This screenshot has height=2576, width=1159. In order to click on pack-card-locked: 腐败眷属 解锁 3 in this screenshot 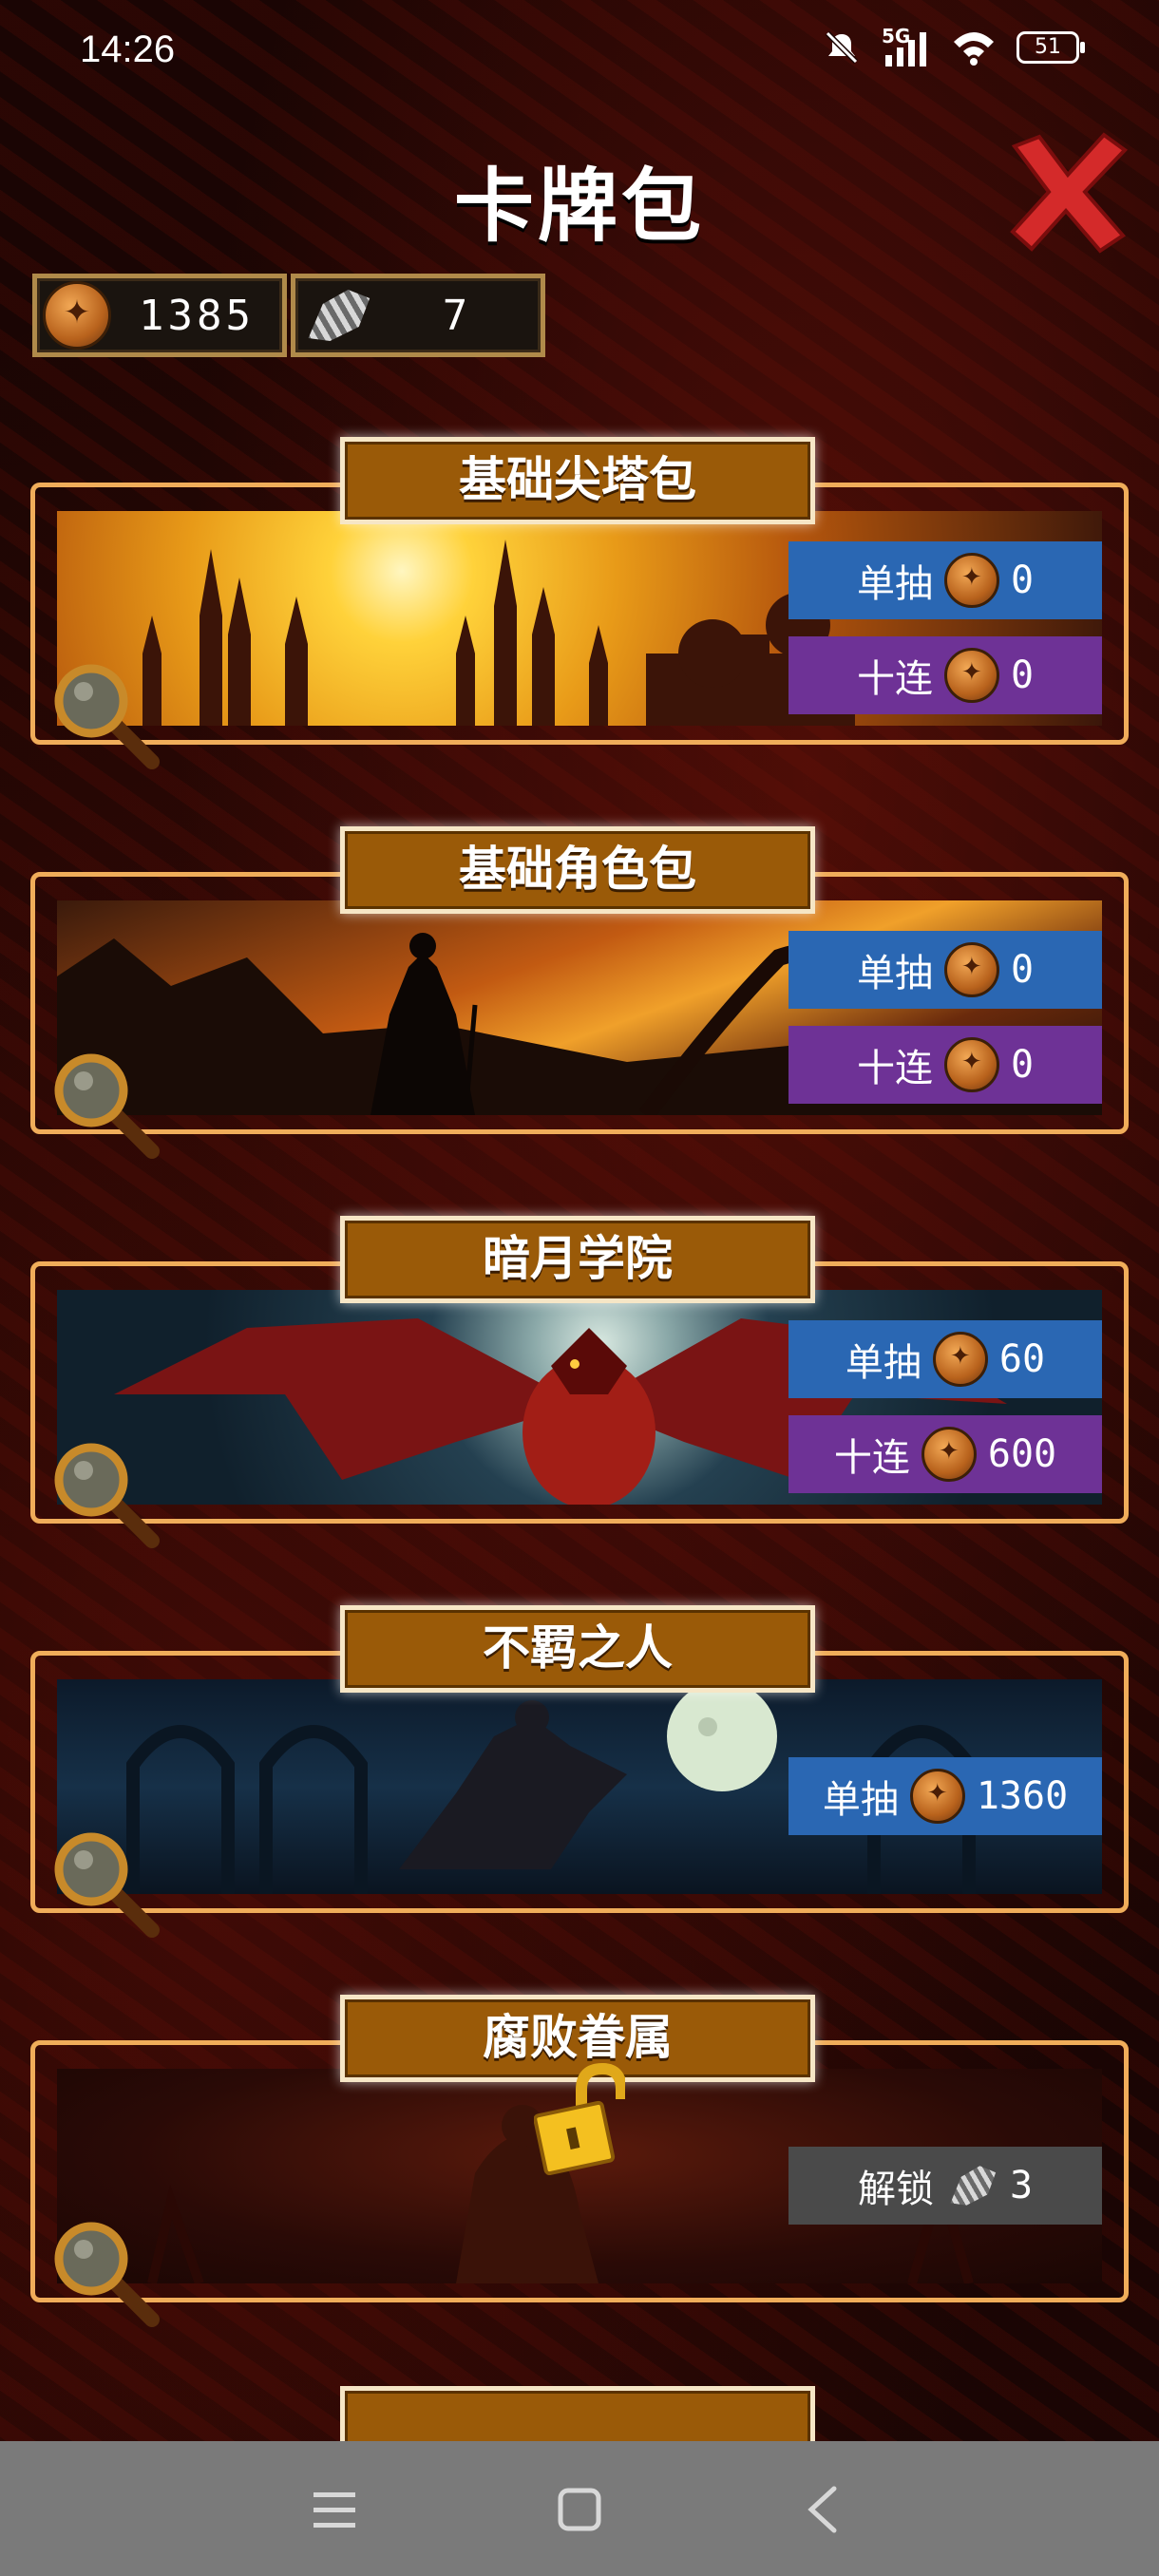, I will do `click(579, 2161)`.